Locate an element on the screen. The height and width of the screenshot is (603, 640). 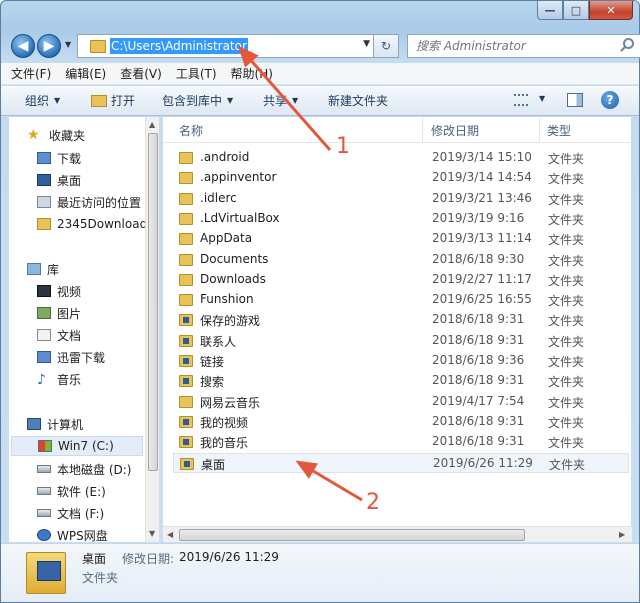
windows-drive-icon is located at coordinates (45, 446).